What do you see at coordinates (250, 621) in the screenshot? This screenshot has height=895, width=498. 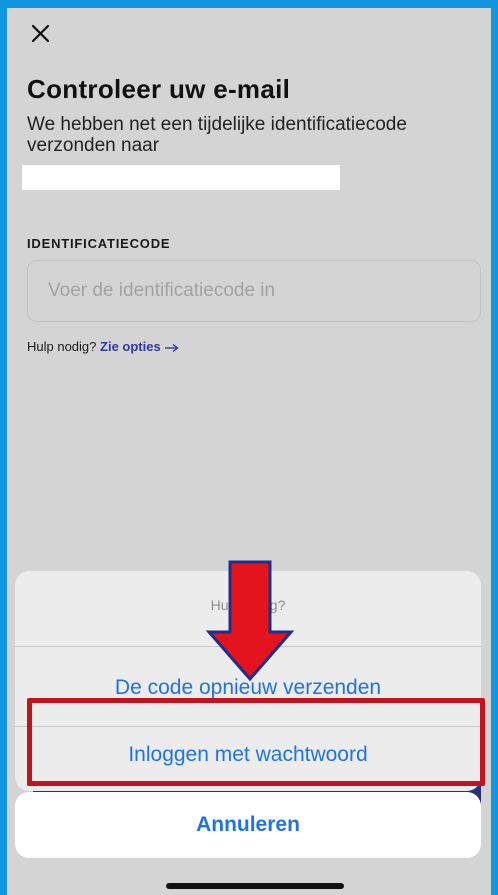 I see `down-arrow-icon` at bounding box center [250, 621].